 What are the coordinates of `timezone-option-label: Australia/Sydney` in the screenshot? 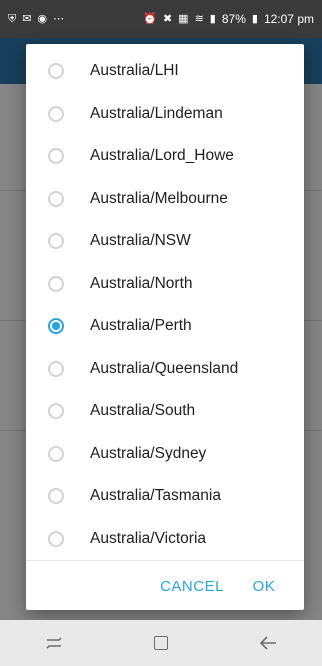 It's located at (148, 453).